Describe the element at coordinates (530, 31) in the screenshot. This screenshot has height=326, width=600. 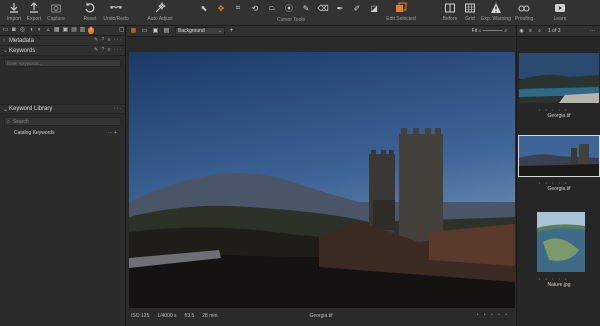
I see `sort-icon: ≡` at that location.